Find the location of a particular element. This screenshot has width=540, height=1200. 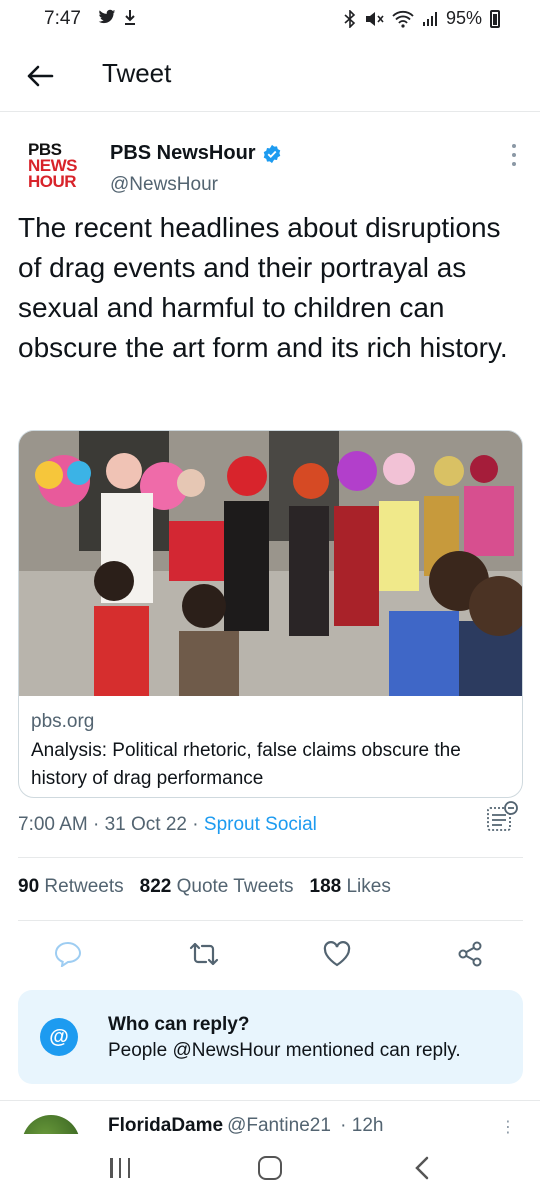

status-bar: 7:47 95% is located at coordinates (270, 20).